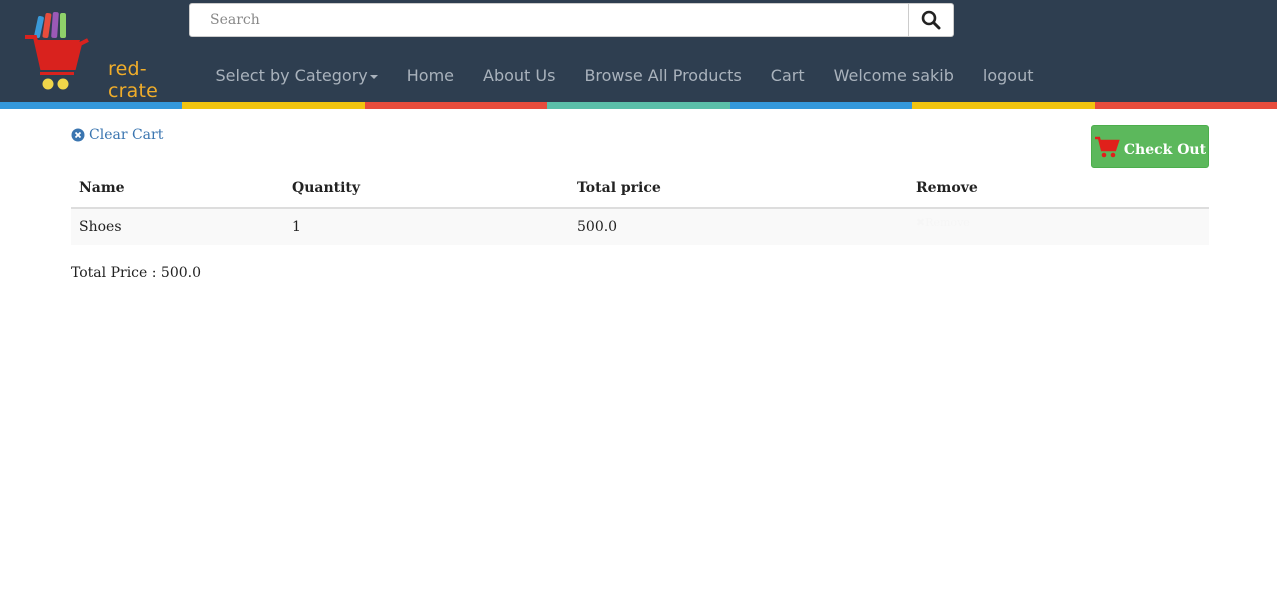 The image size is (1277, 613). I want to click on brand-logo: red-crate, so click(102, 56).